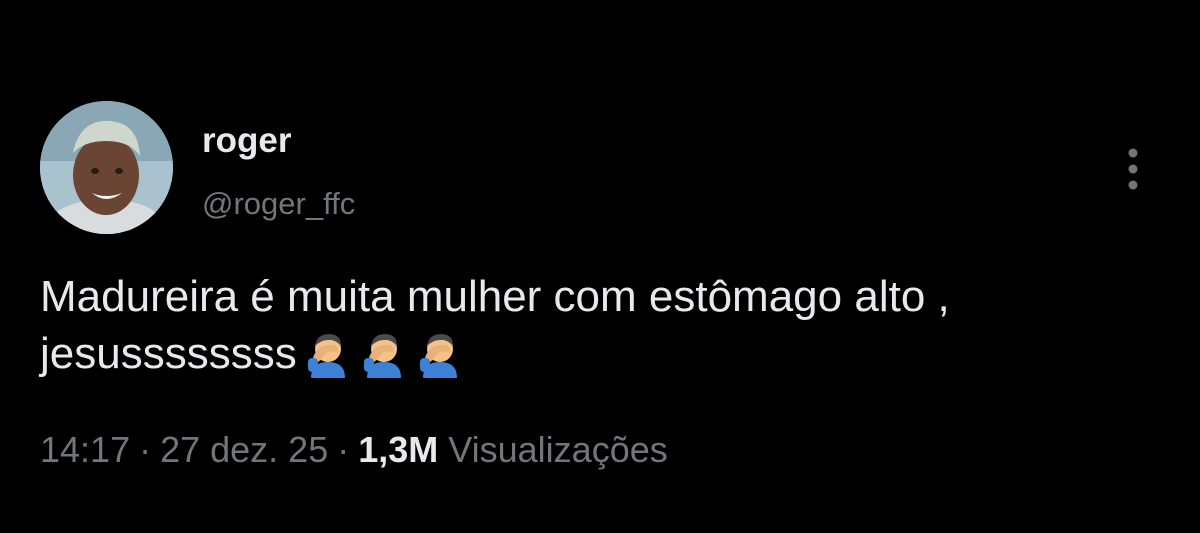 This screenshot has width=1200, height=533. I want to click on avatar-image, so click(106, 167).